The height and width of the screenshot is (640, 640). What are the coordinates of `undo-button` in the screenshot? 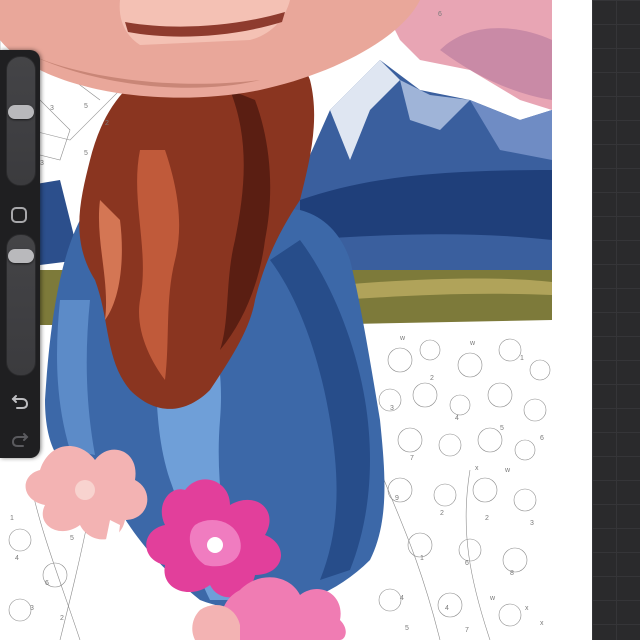 It's located at (20, 402).